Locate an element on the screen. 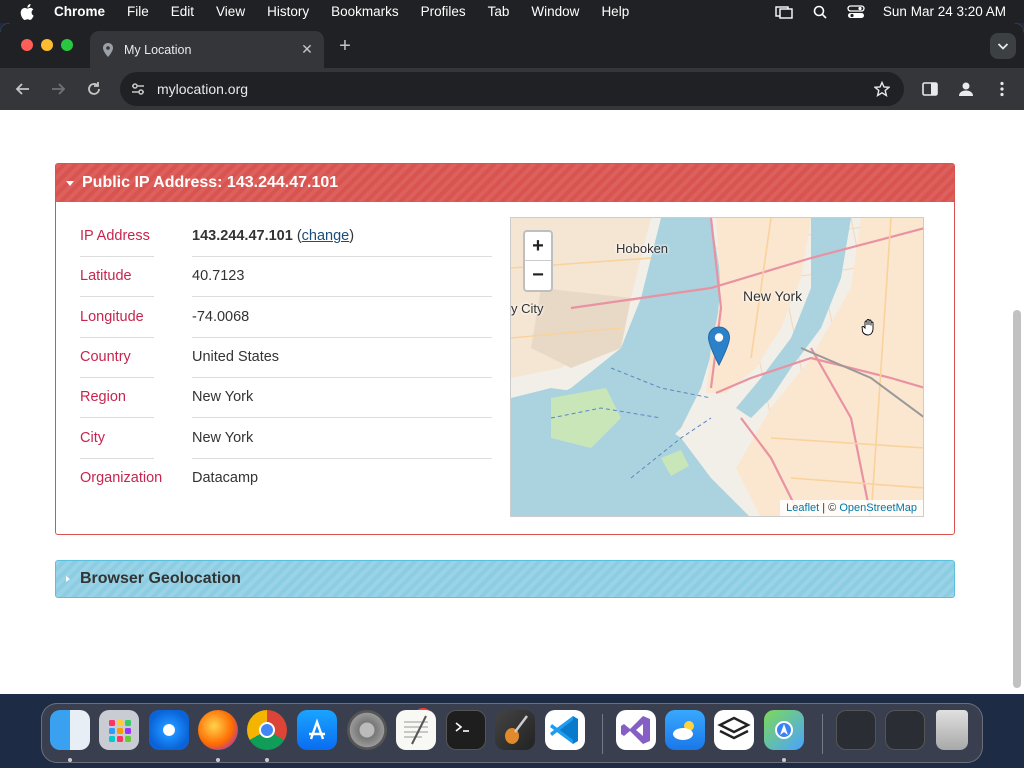 The width and height of the screenshot is (1024, 768). profile-icon is located at coordinates (966, 89).